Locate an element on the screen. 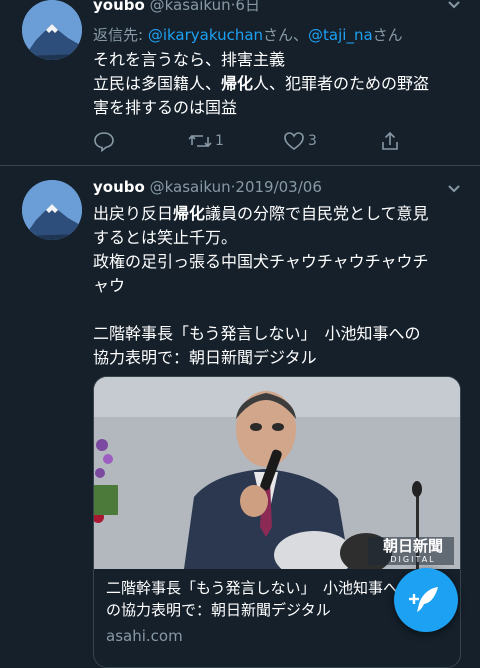  text-line: 害を排するのは国益 is located at coordinates (165, 107).